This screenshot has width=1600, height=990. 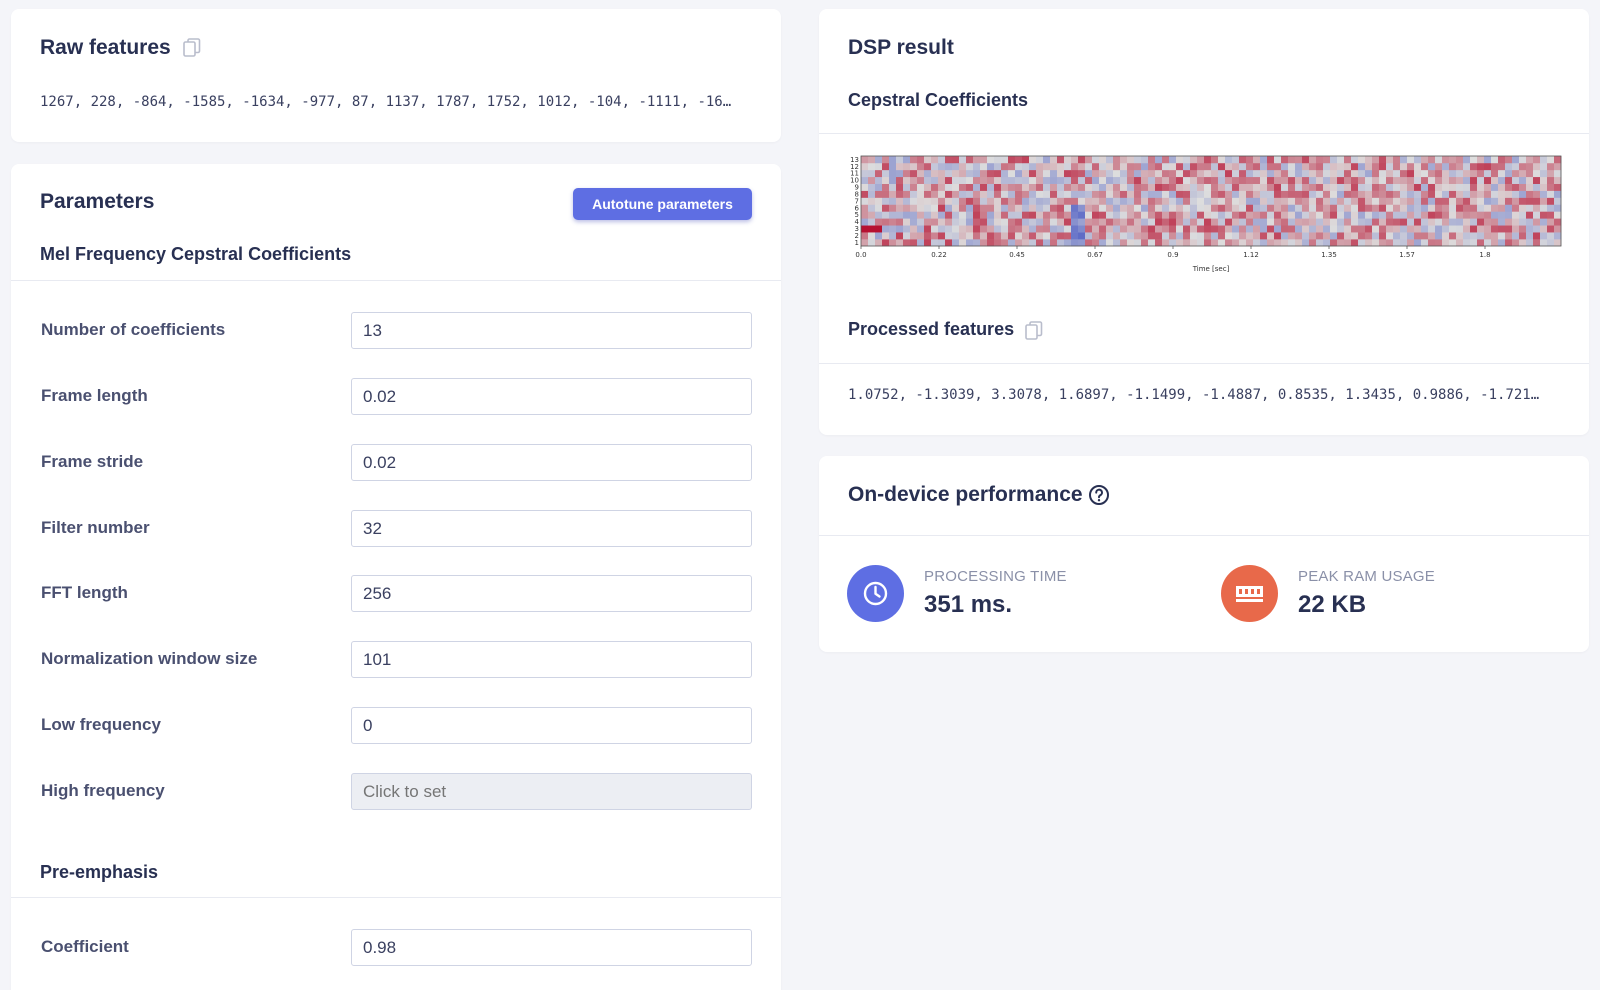 What do you see at coordinates (551, 659) in the screenshot?
I see `normalization-window-input` at bounding box center [551, 659].